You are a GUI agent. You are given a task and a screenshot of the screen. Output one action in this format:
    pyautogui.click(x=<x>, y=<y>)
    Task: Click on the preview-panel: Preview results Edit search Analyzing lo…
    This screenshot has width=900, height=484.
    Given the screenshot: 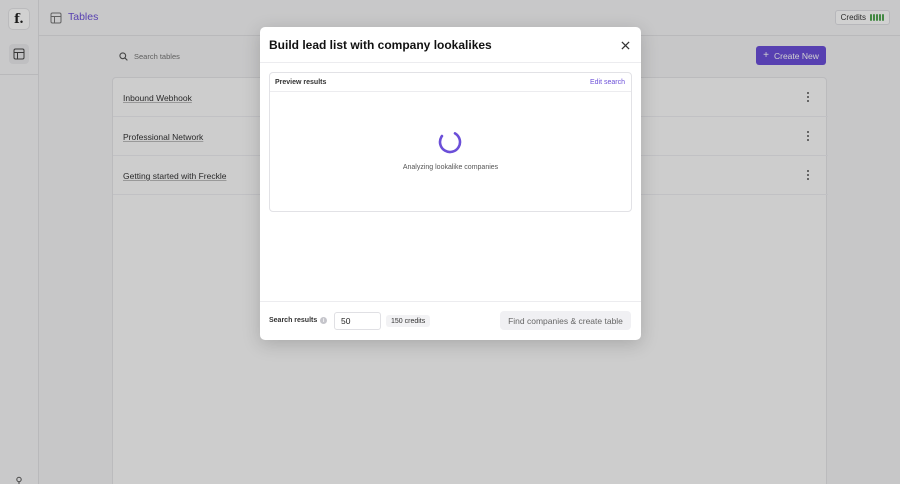 What is the action you would take?
    pyautogui.click(x=450, y=142)
    